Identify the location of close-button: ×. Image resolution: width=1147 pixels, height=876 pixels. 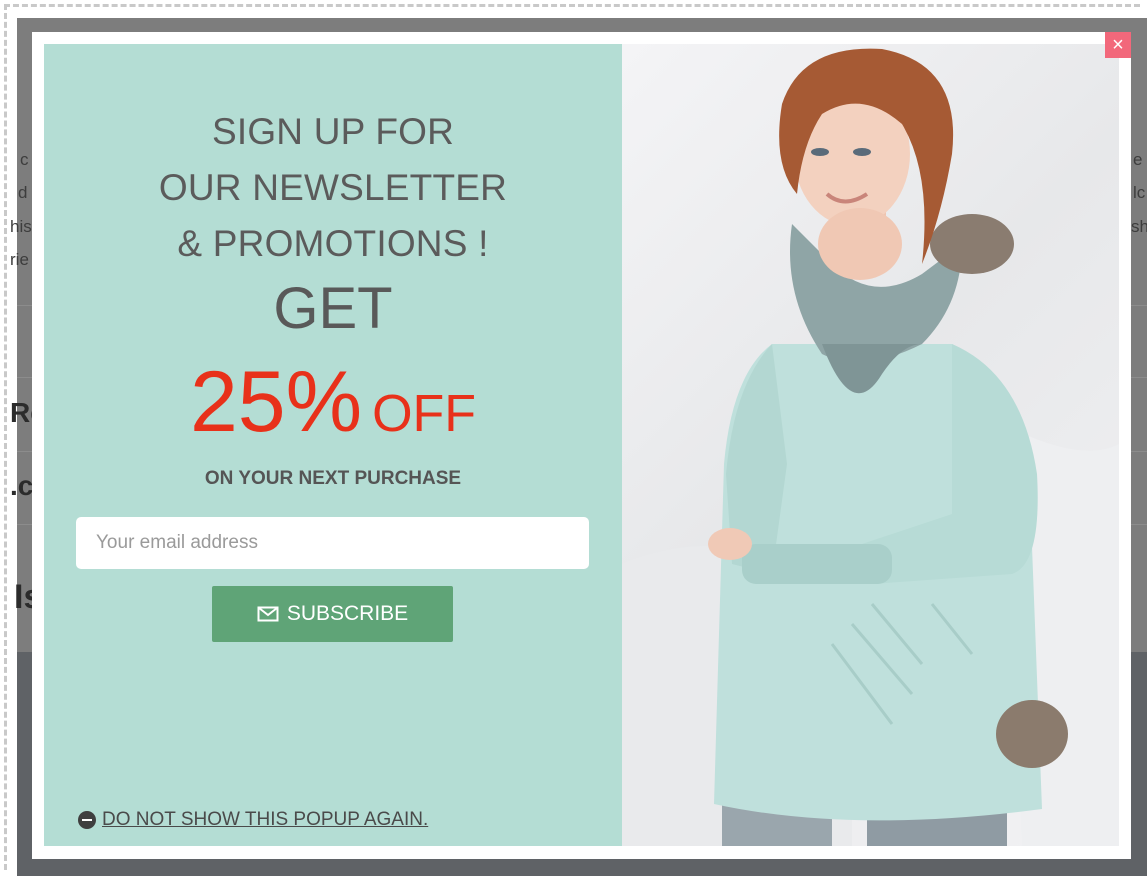
(1118, 45).